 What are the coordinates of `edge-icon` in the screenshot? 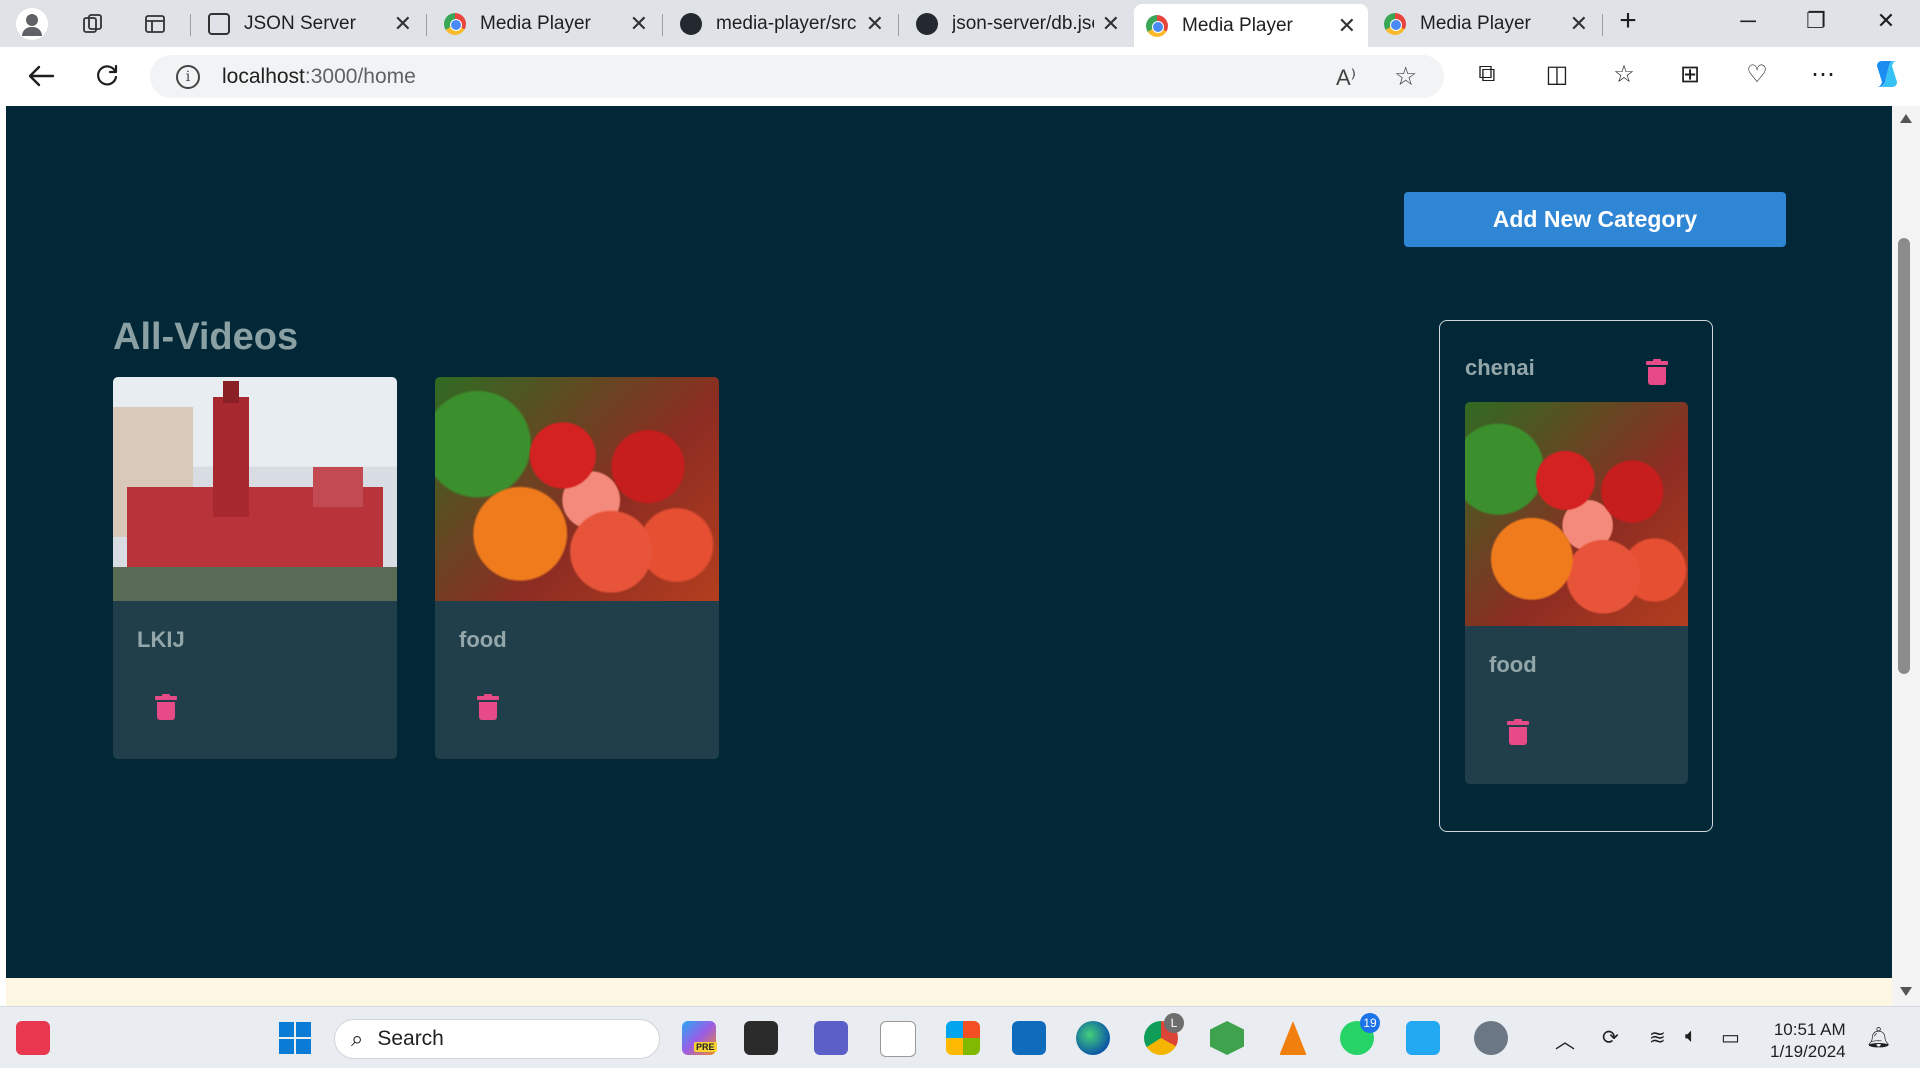 It's located at (1093, 1038).